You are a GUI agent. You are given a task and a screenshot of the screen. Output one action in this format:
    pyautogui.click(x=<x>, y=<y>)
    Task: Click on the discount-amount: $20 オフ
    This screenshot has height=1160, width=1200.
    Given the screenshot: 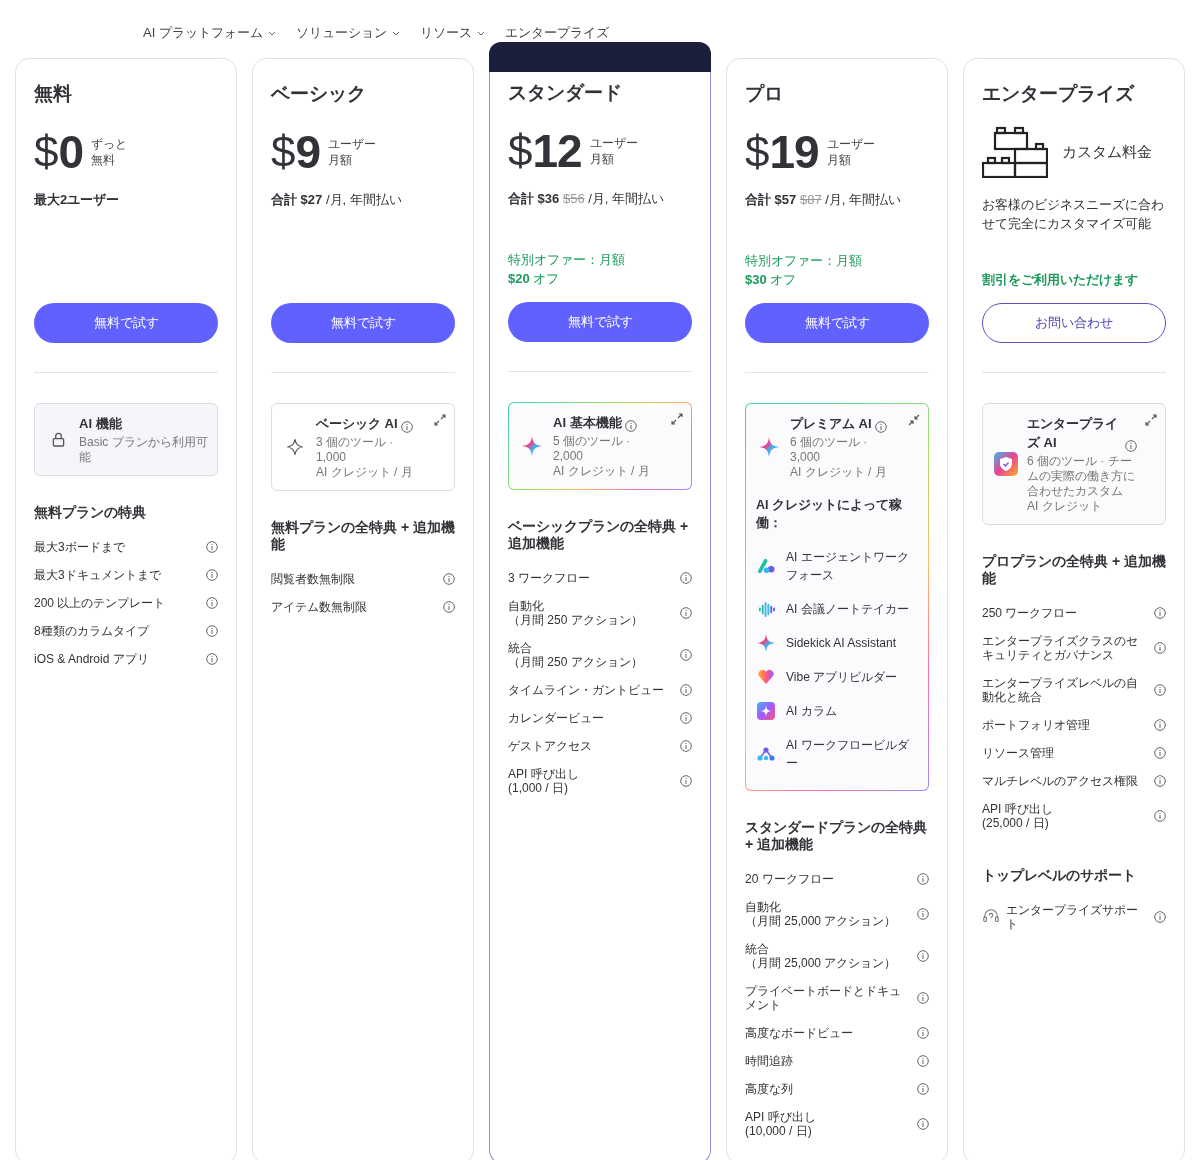 What is the action you would take?
    pyautogui.click(x=534, y=279)
    